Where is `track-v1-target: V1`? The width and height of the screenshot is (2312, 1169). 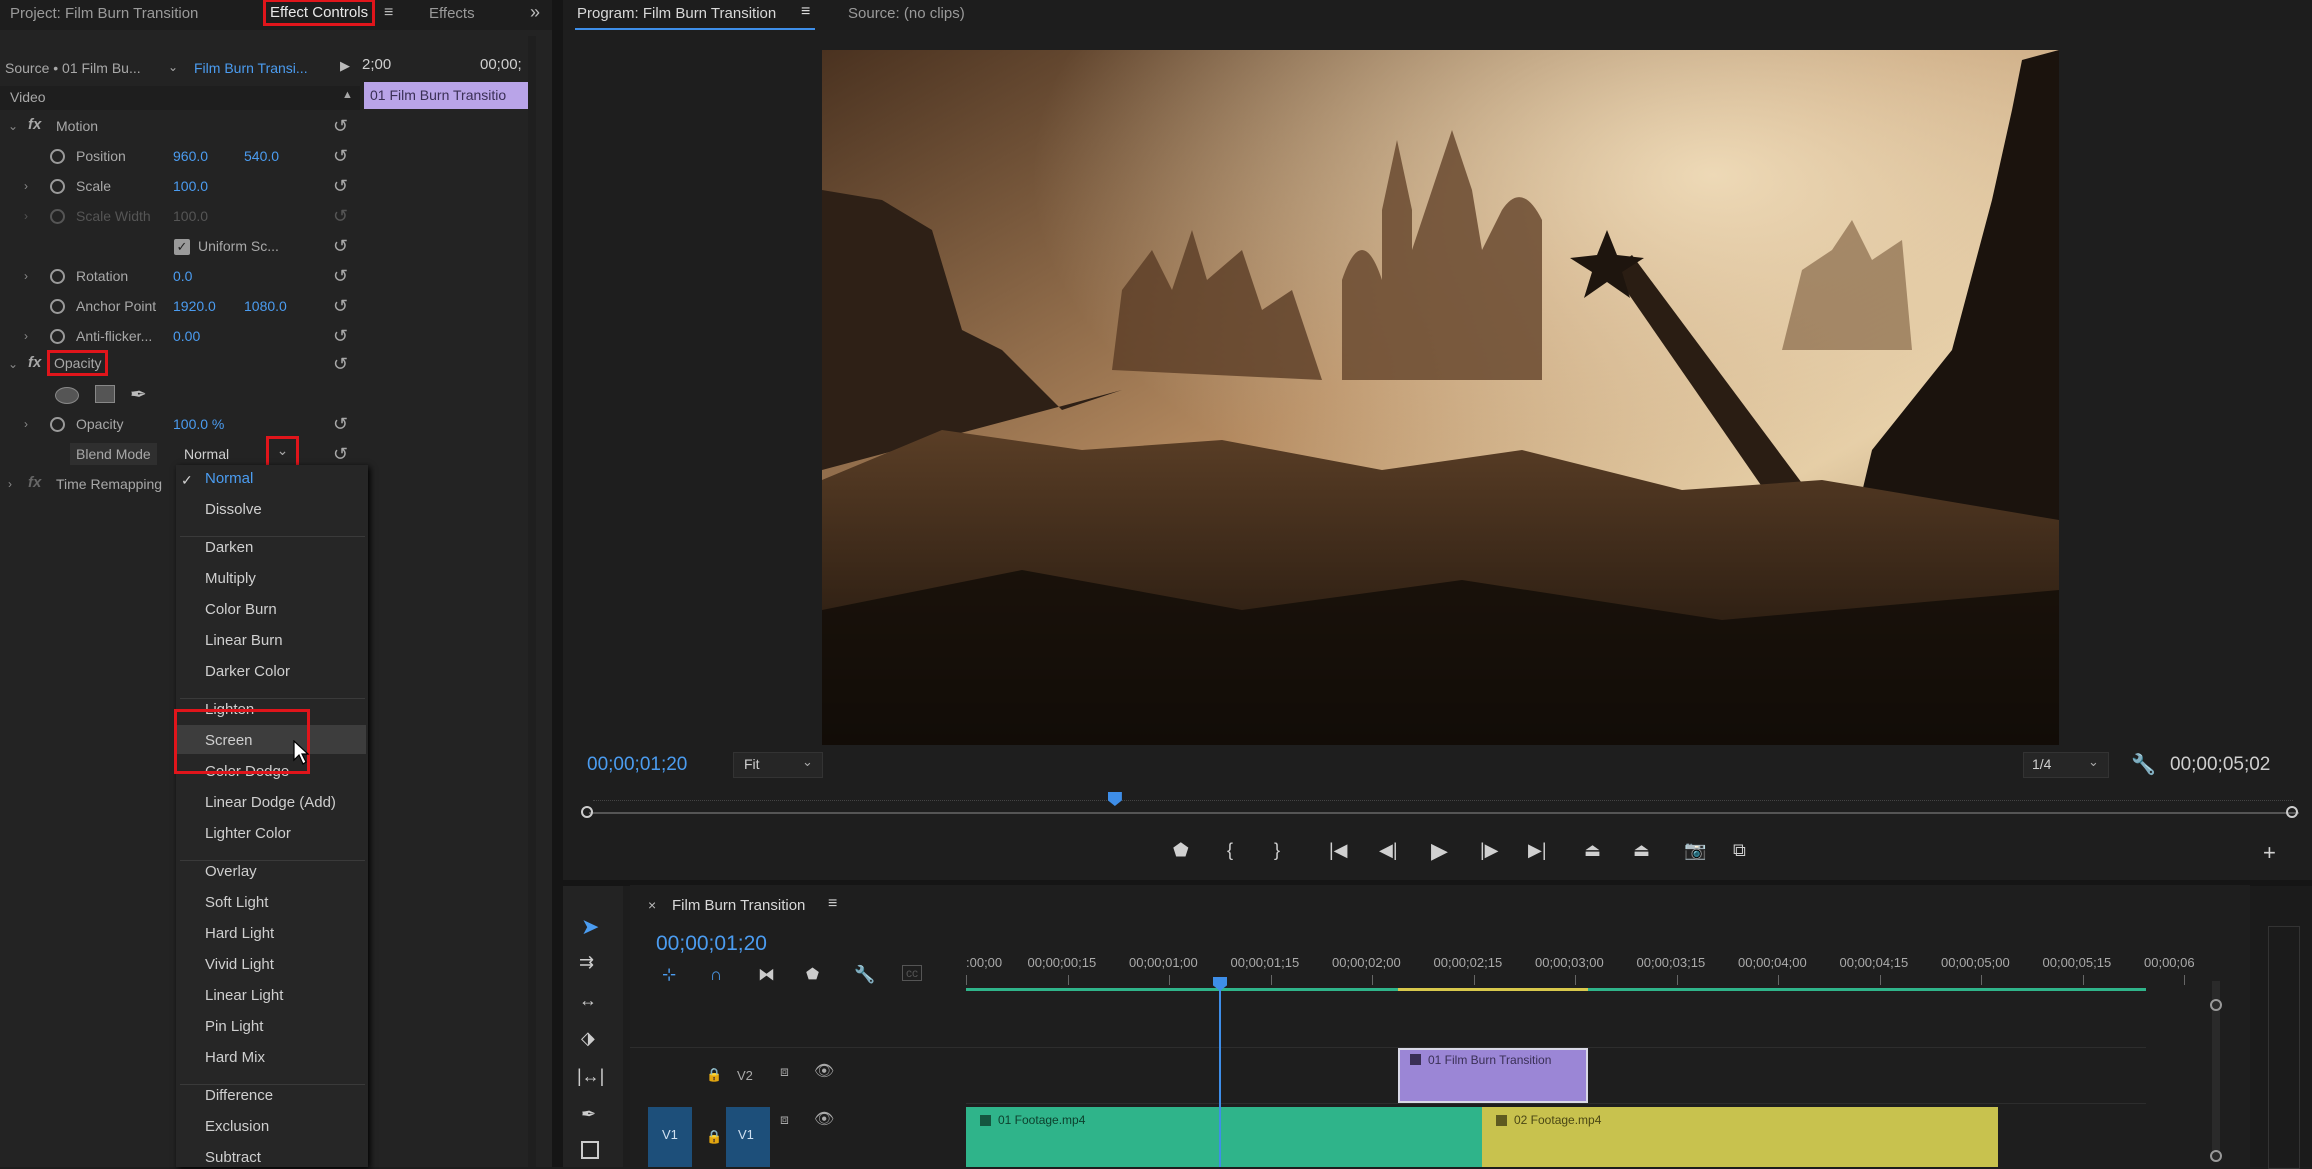
track-v1-target: V1 is located at coordinates (748, 1137).